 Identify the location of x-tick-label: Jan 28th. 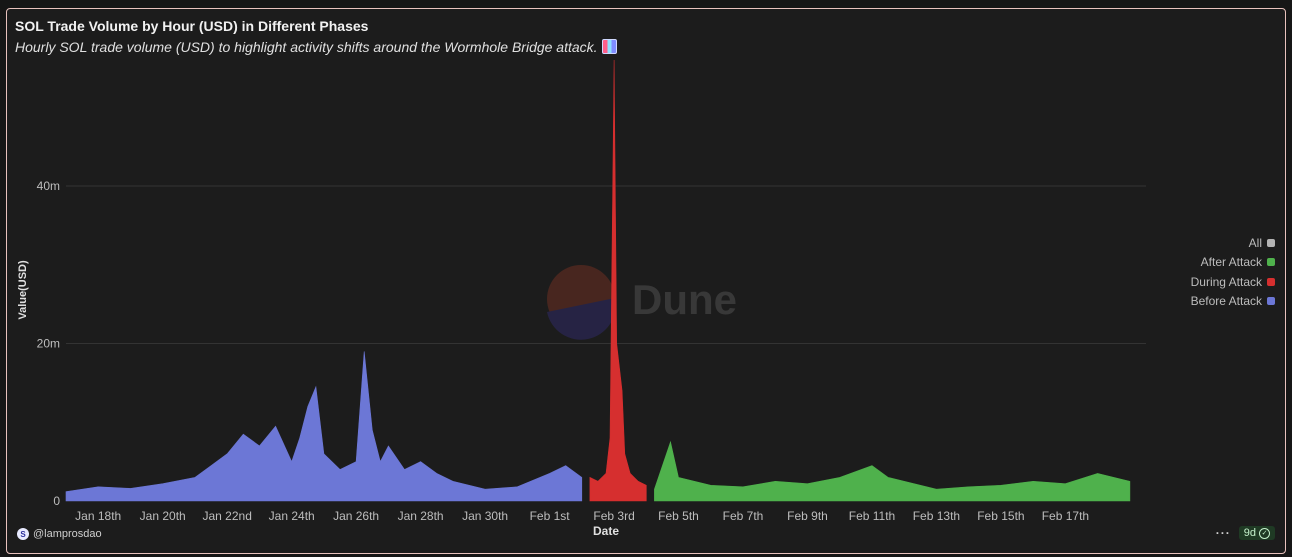
(421, 516).